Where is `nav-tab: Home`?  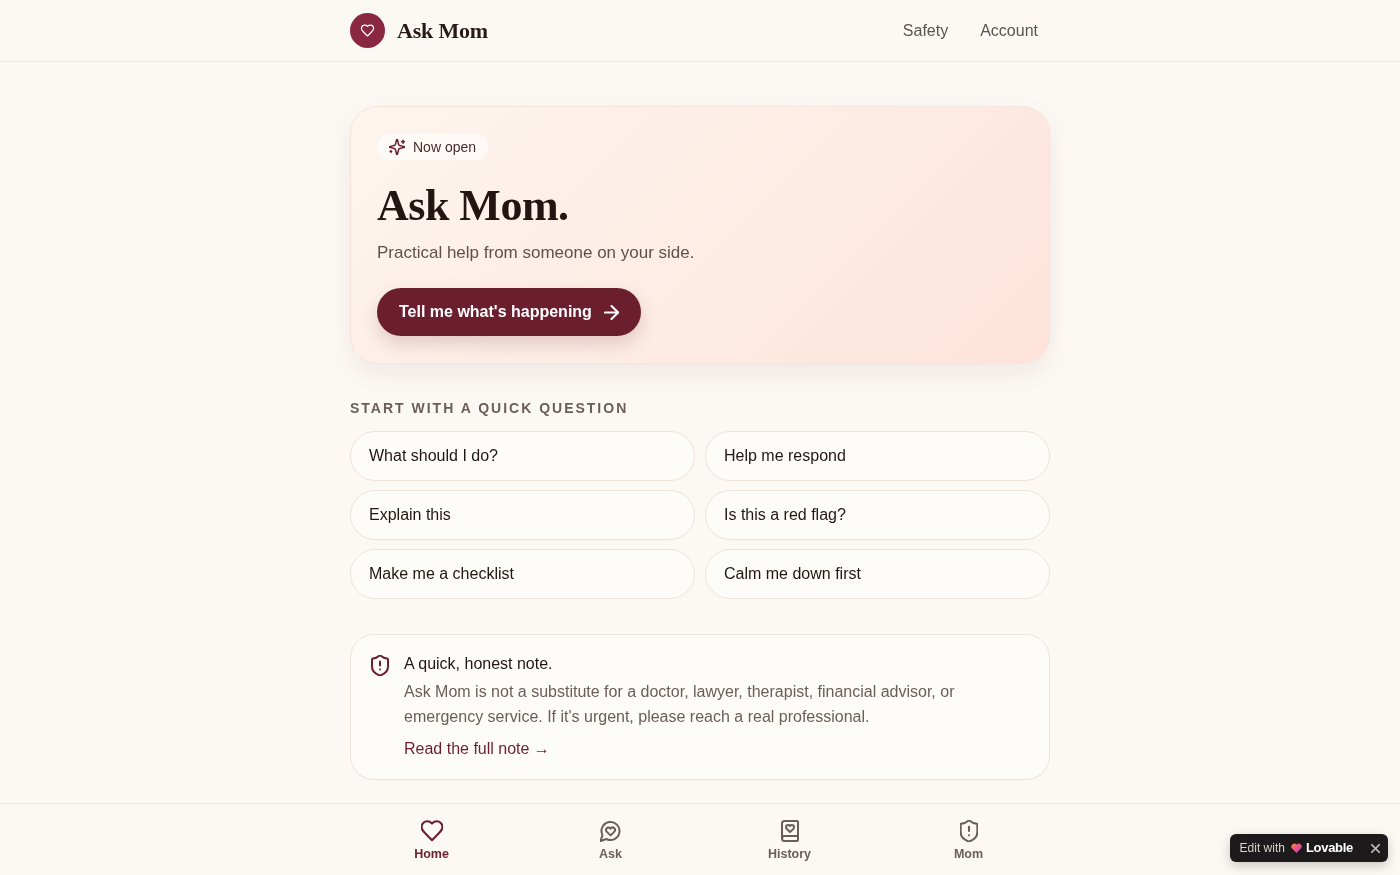
nav-tab: Home is located at coordinates (431, 839).